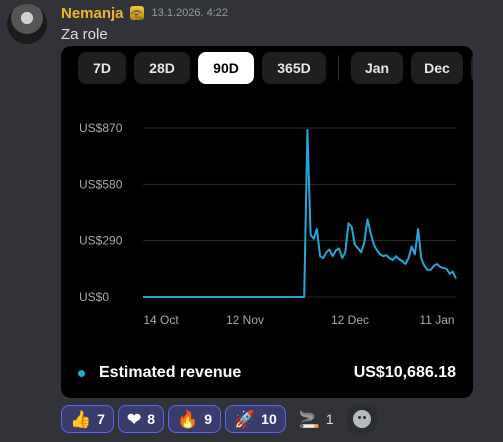 The width and height of the screenshot is (503, 442). Describe the element at coordinates (245, 320) in the screenshot. I see `x-tick-label: 12 Nov` at that location.